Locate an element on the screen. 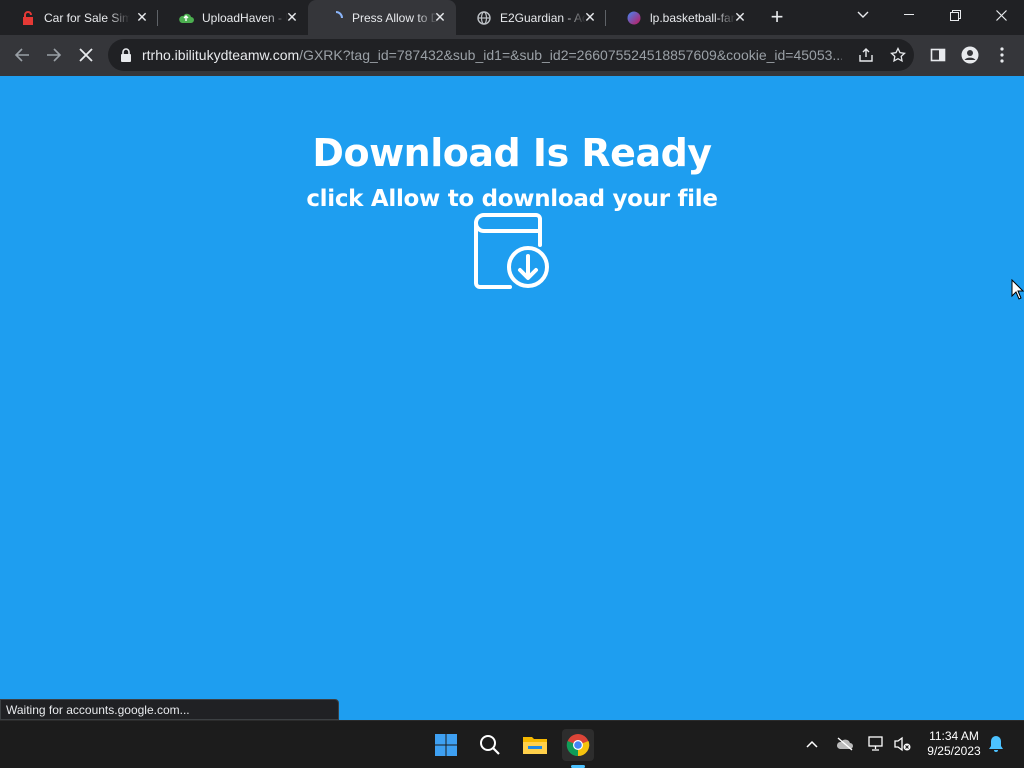 Image resolution: width=1024 pixels, height=768 pixels. new-tab-button: + is located at coordinates (777, 16).